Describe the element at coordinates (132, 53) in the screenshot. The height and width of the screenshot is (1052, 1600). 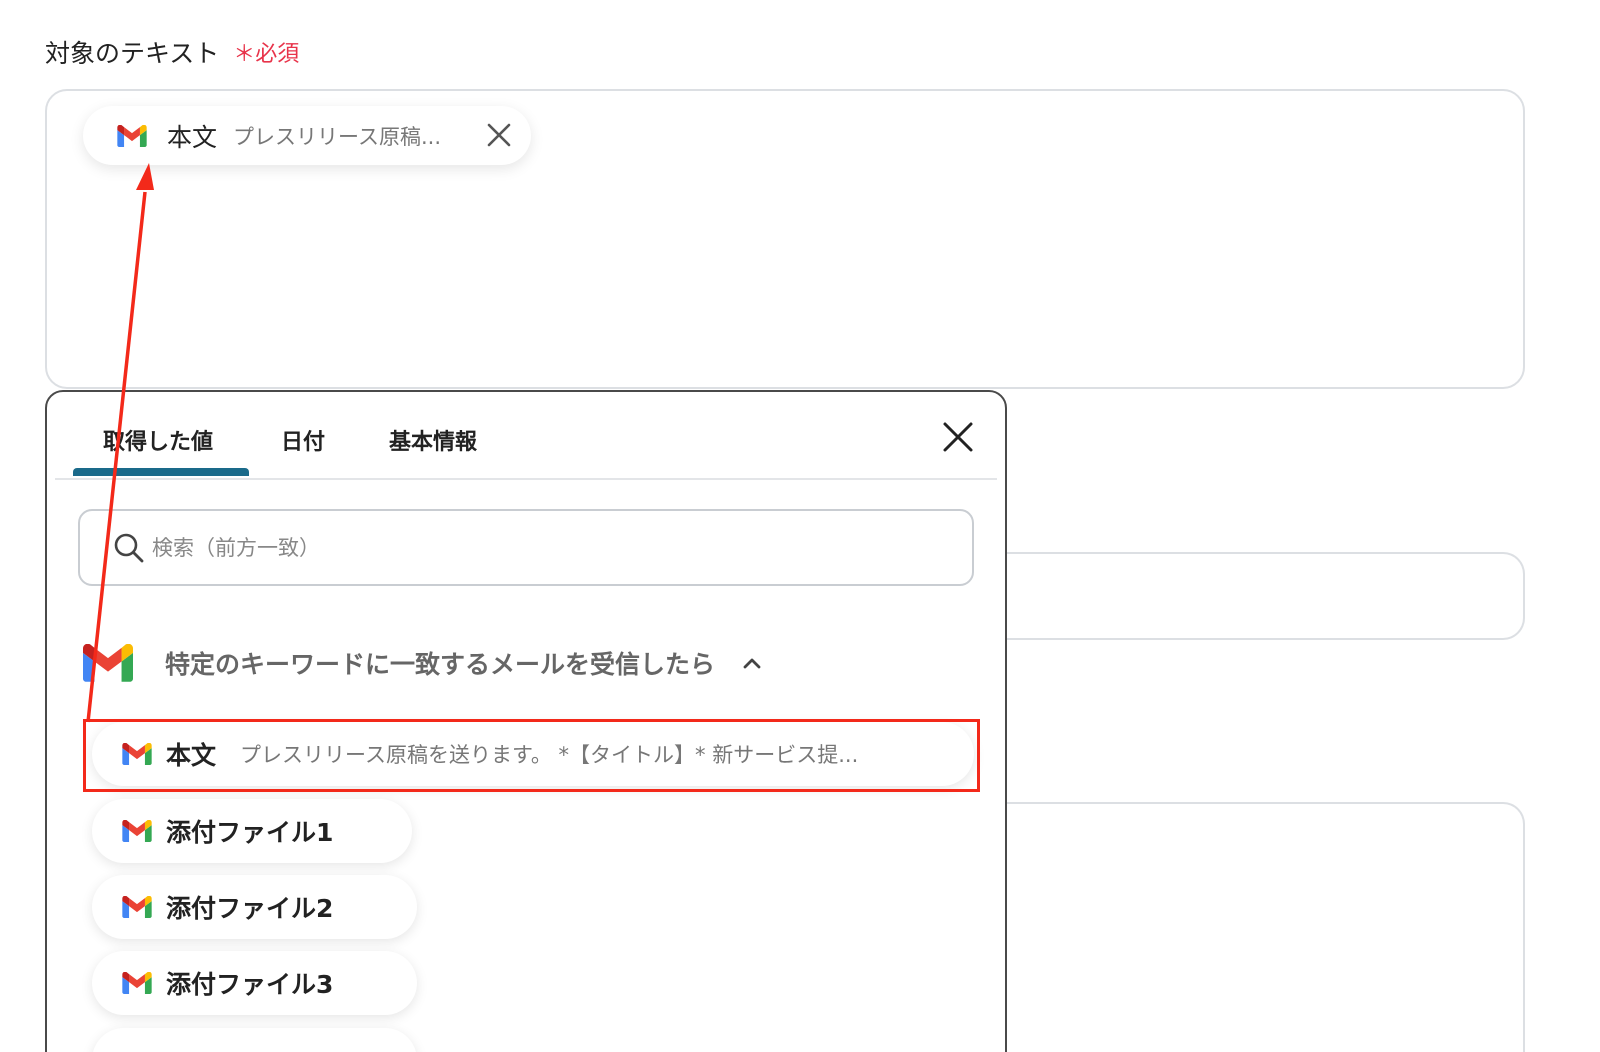
I see `field-label-text: 対象のテキスト` at that location.